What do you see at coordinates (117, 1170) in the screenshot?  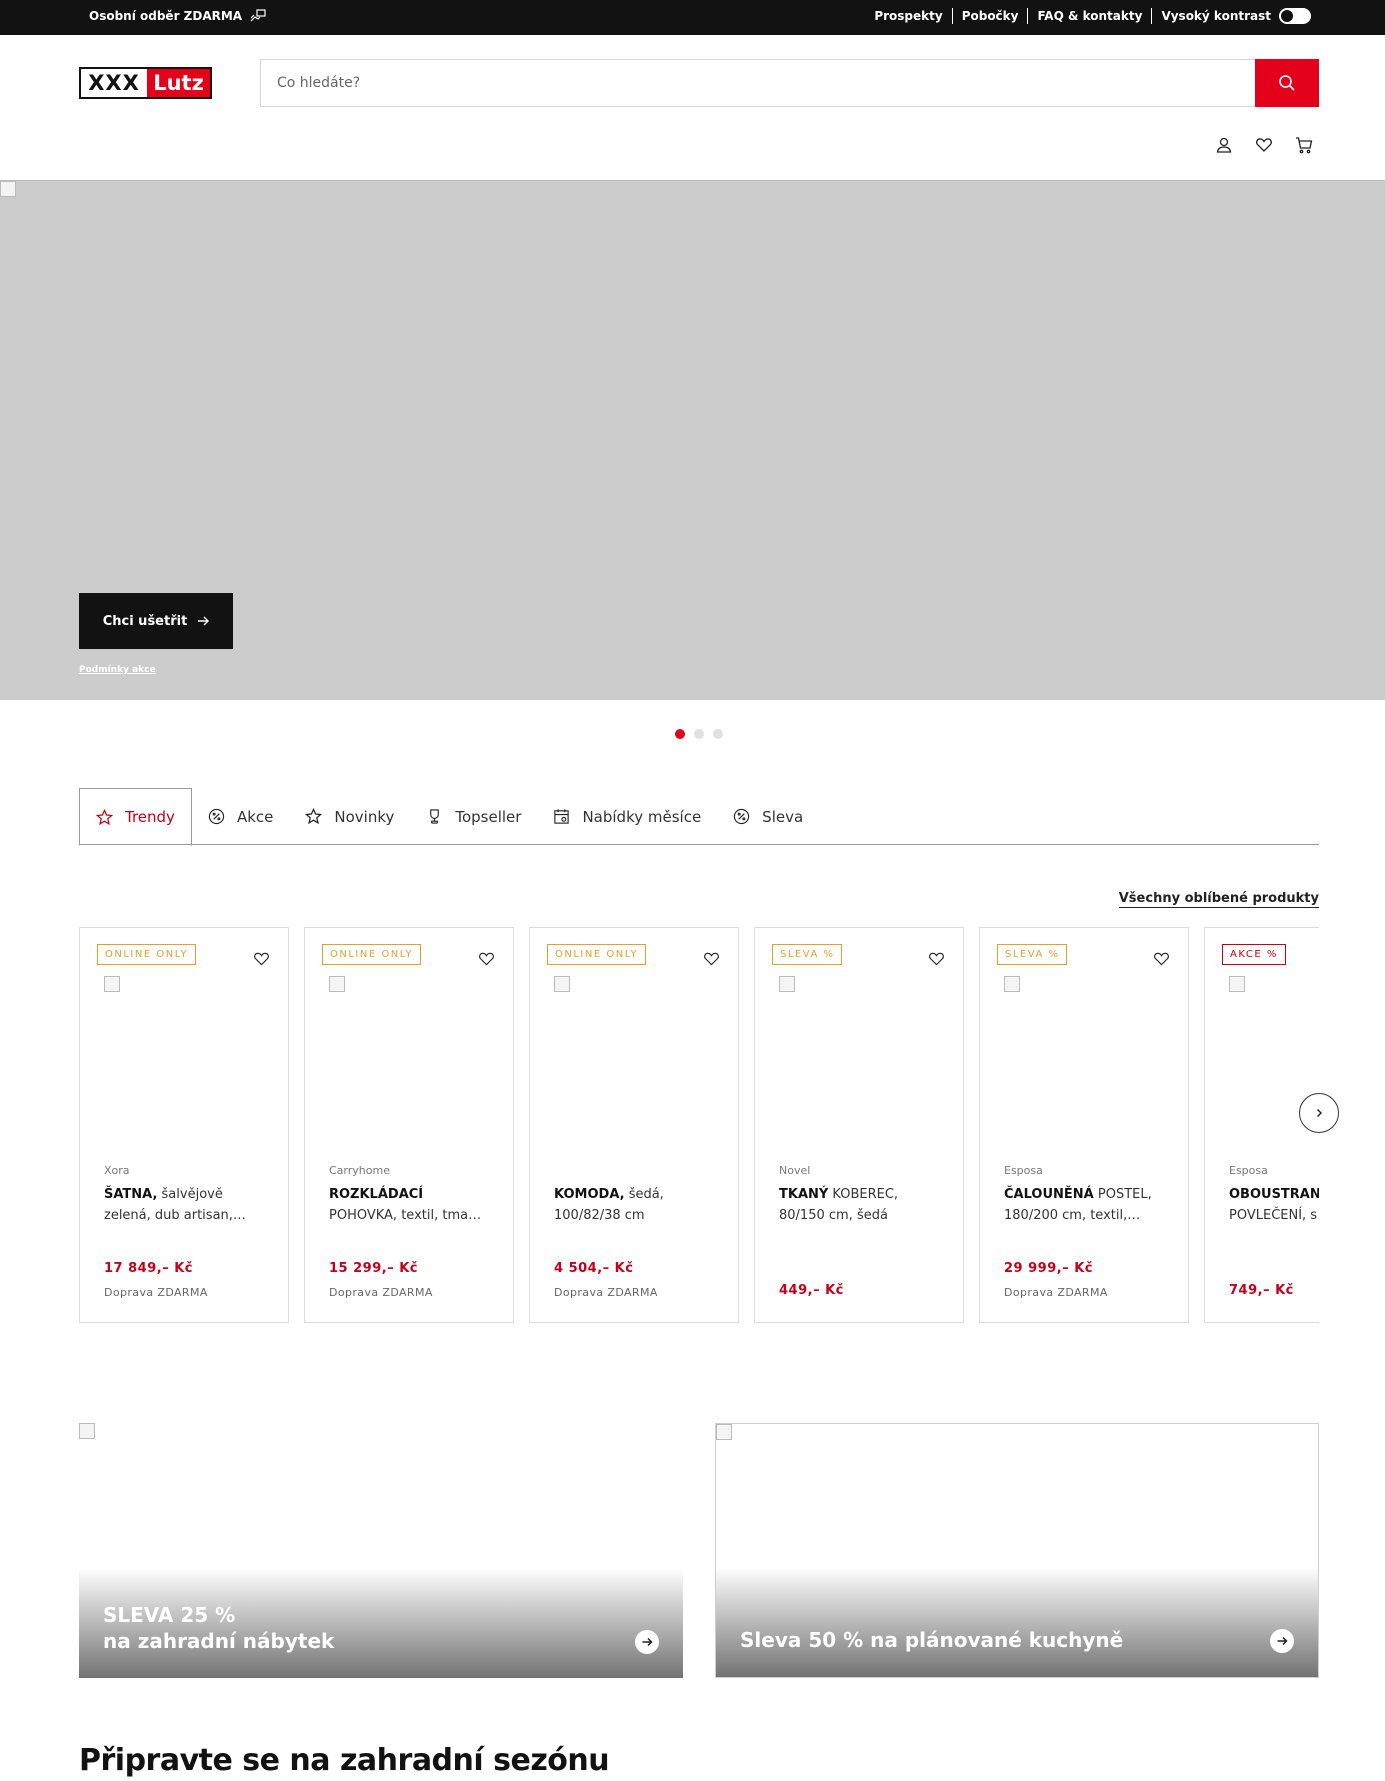 I see `product-brand: Xora` at bounding box center [117, 1170].